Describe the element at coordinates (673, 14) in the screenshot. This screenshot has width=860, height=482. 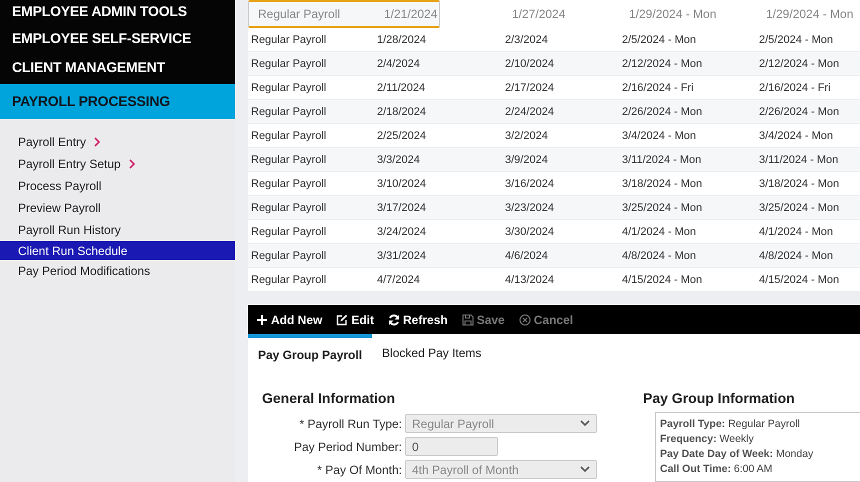
I see `table-cell-text: 1/29/2024 - Mon` at that location.